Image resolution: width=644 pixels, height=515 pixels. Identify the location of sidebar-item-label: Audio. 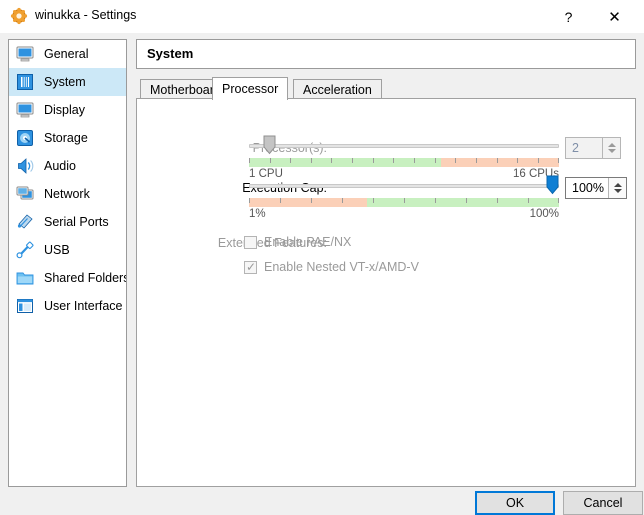
(60, 166).